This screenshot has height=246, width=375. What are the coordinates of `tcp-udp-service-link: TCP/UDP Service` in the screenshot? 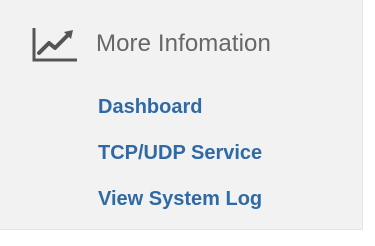 It's located at (180, 153).